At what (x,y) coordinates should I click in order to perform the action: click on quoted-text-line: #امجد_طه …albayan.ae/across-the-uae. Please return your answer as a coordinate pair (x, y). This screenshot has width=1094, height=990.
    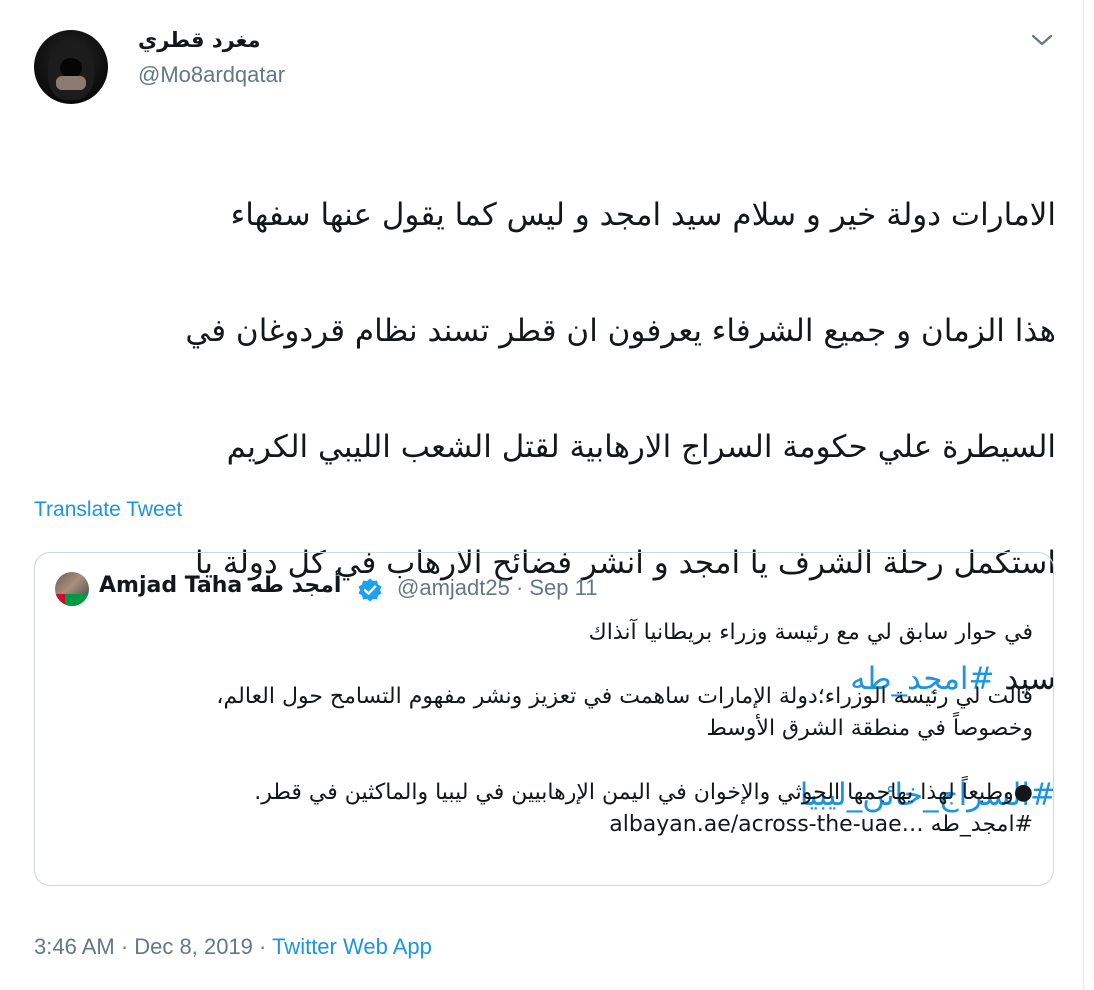
    Looking at the image, I should click on (821, 824).